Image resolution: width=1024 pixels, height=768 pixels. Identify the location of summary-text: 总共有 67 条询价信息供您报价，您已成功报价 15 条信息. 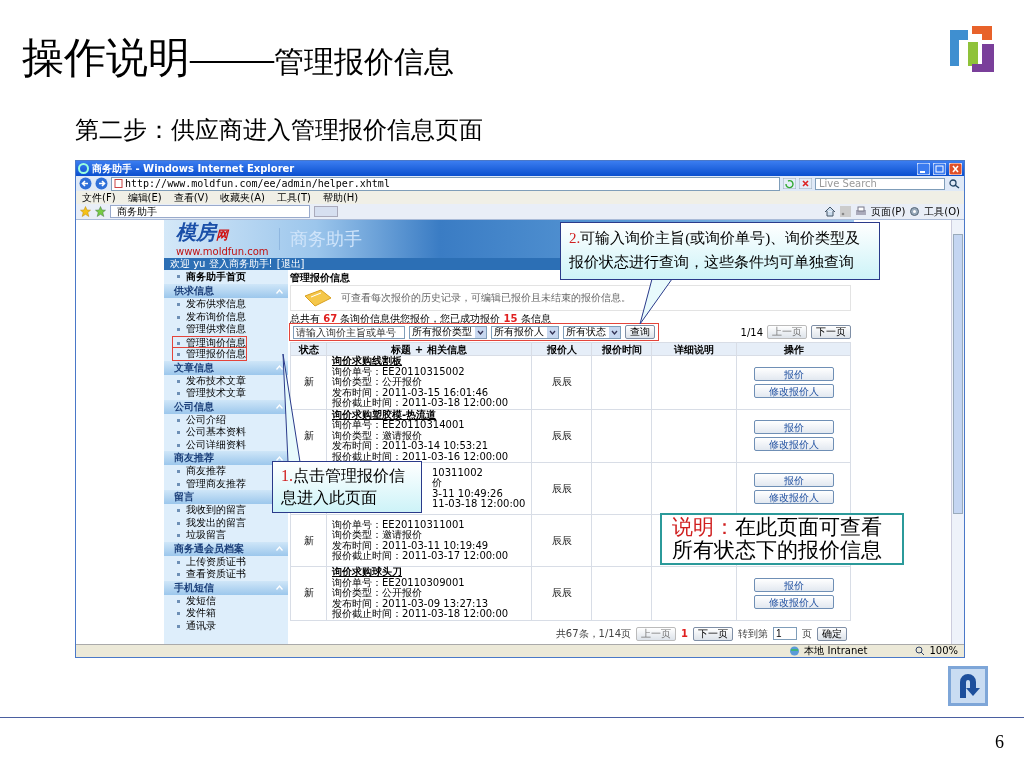
(421, 318).